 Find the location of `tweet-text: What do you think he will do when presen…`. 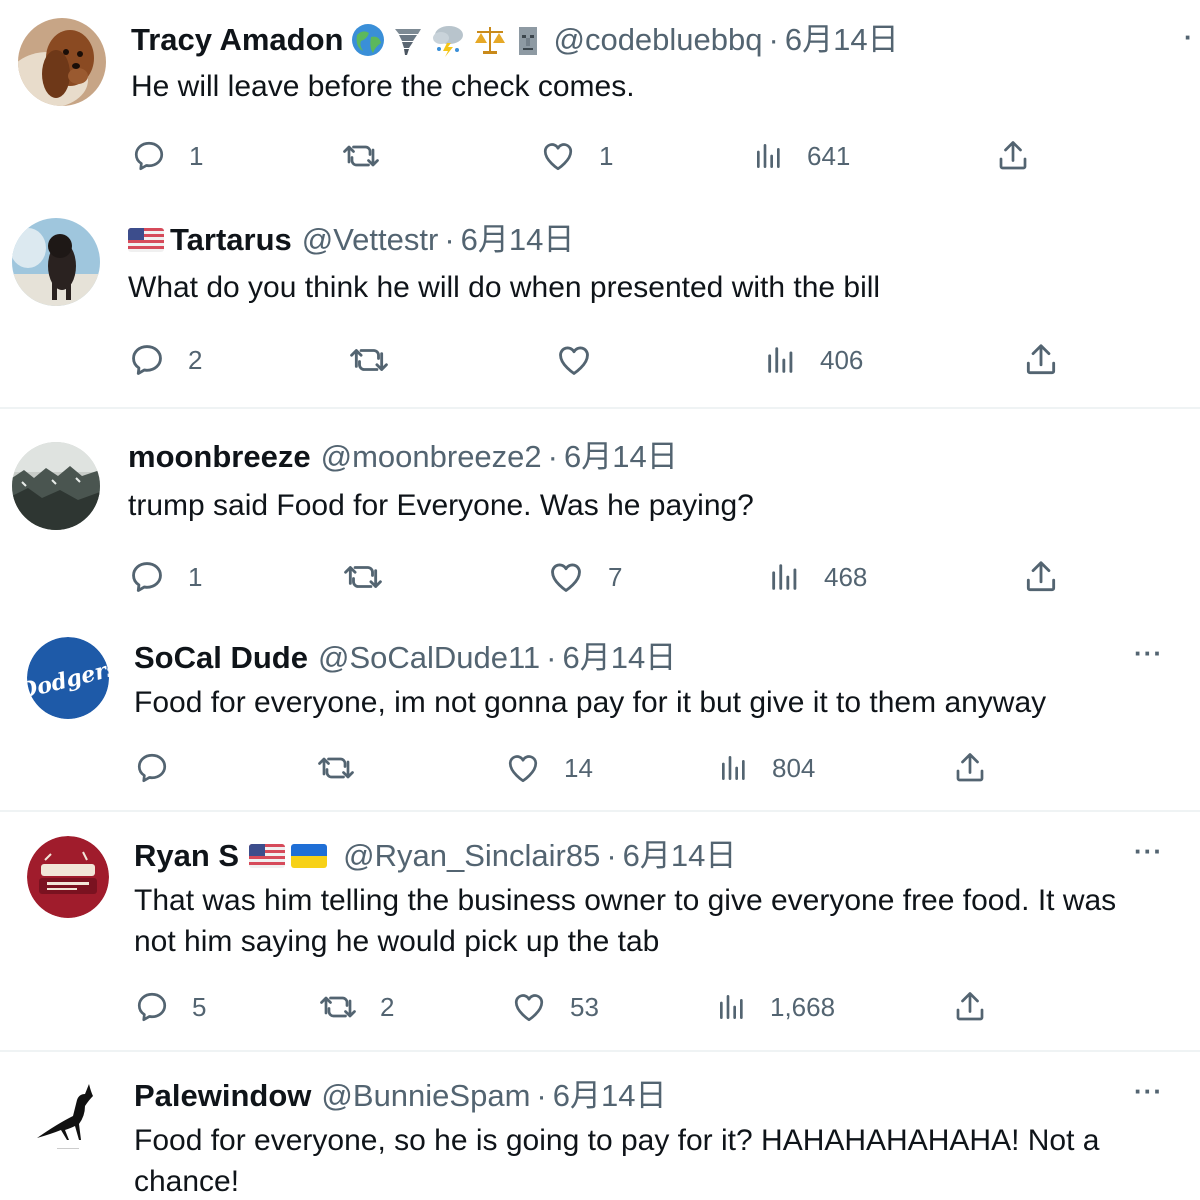

tweet-text: What do you think he will do when presen… is located at coordinates (504, 287).